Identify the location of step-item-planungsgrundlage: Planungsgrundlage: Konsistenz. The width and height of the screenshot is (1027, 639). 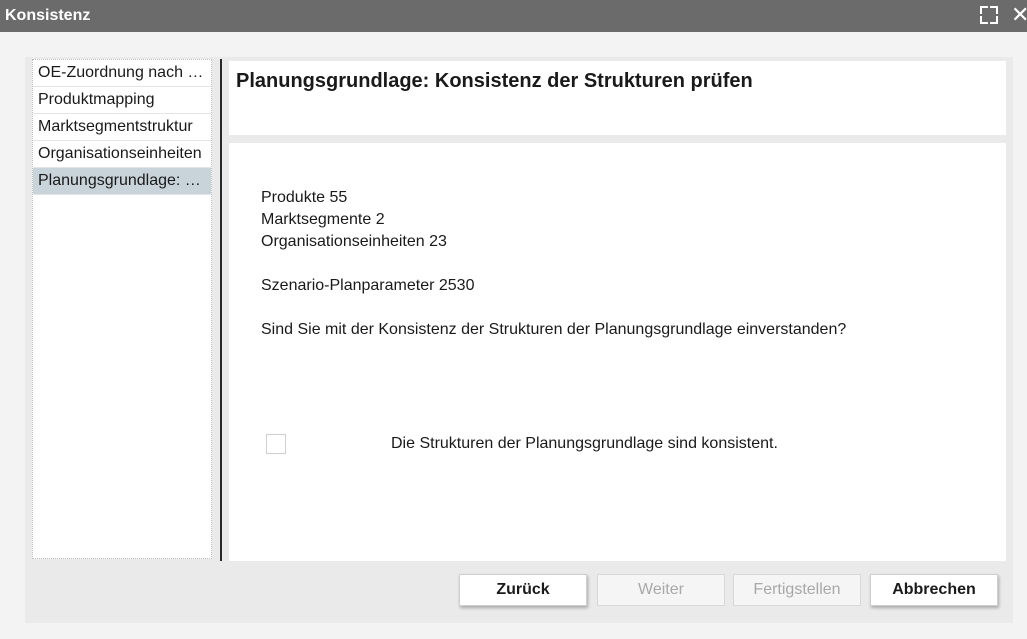
(122, 181).